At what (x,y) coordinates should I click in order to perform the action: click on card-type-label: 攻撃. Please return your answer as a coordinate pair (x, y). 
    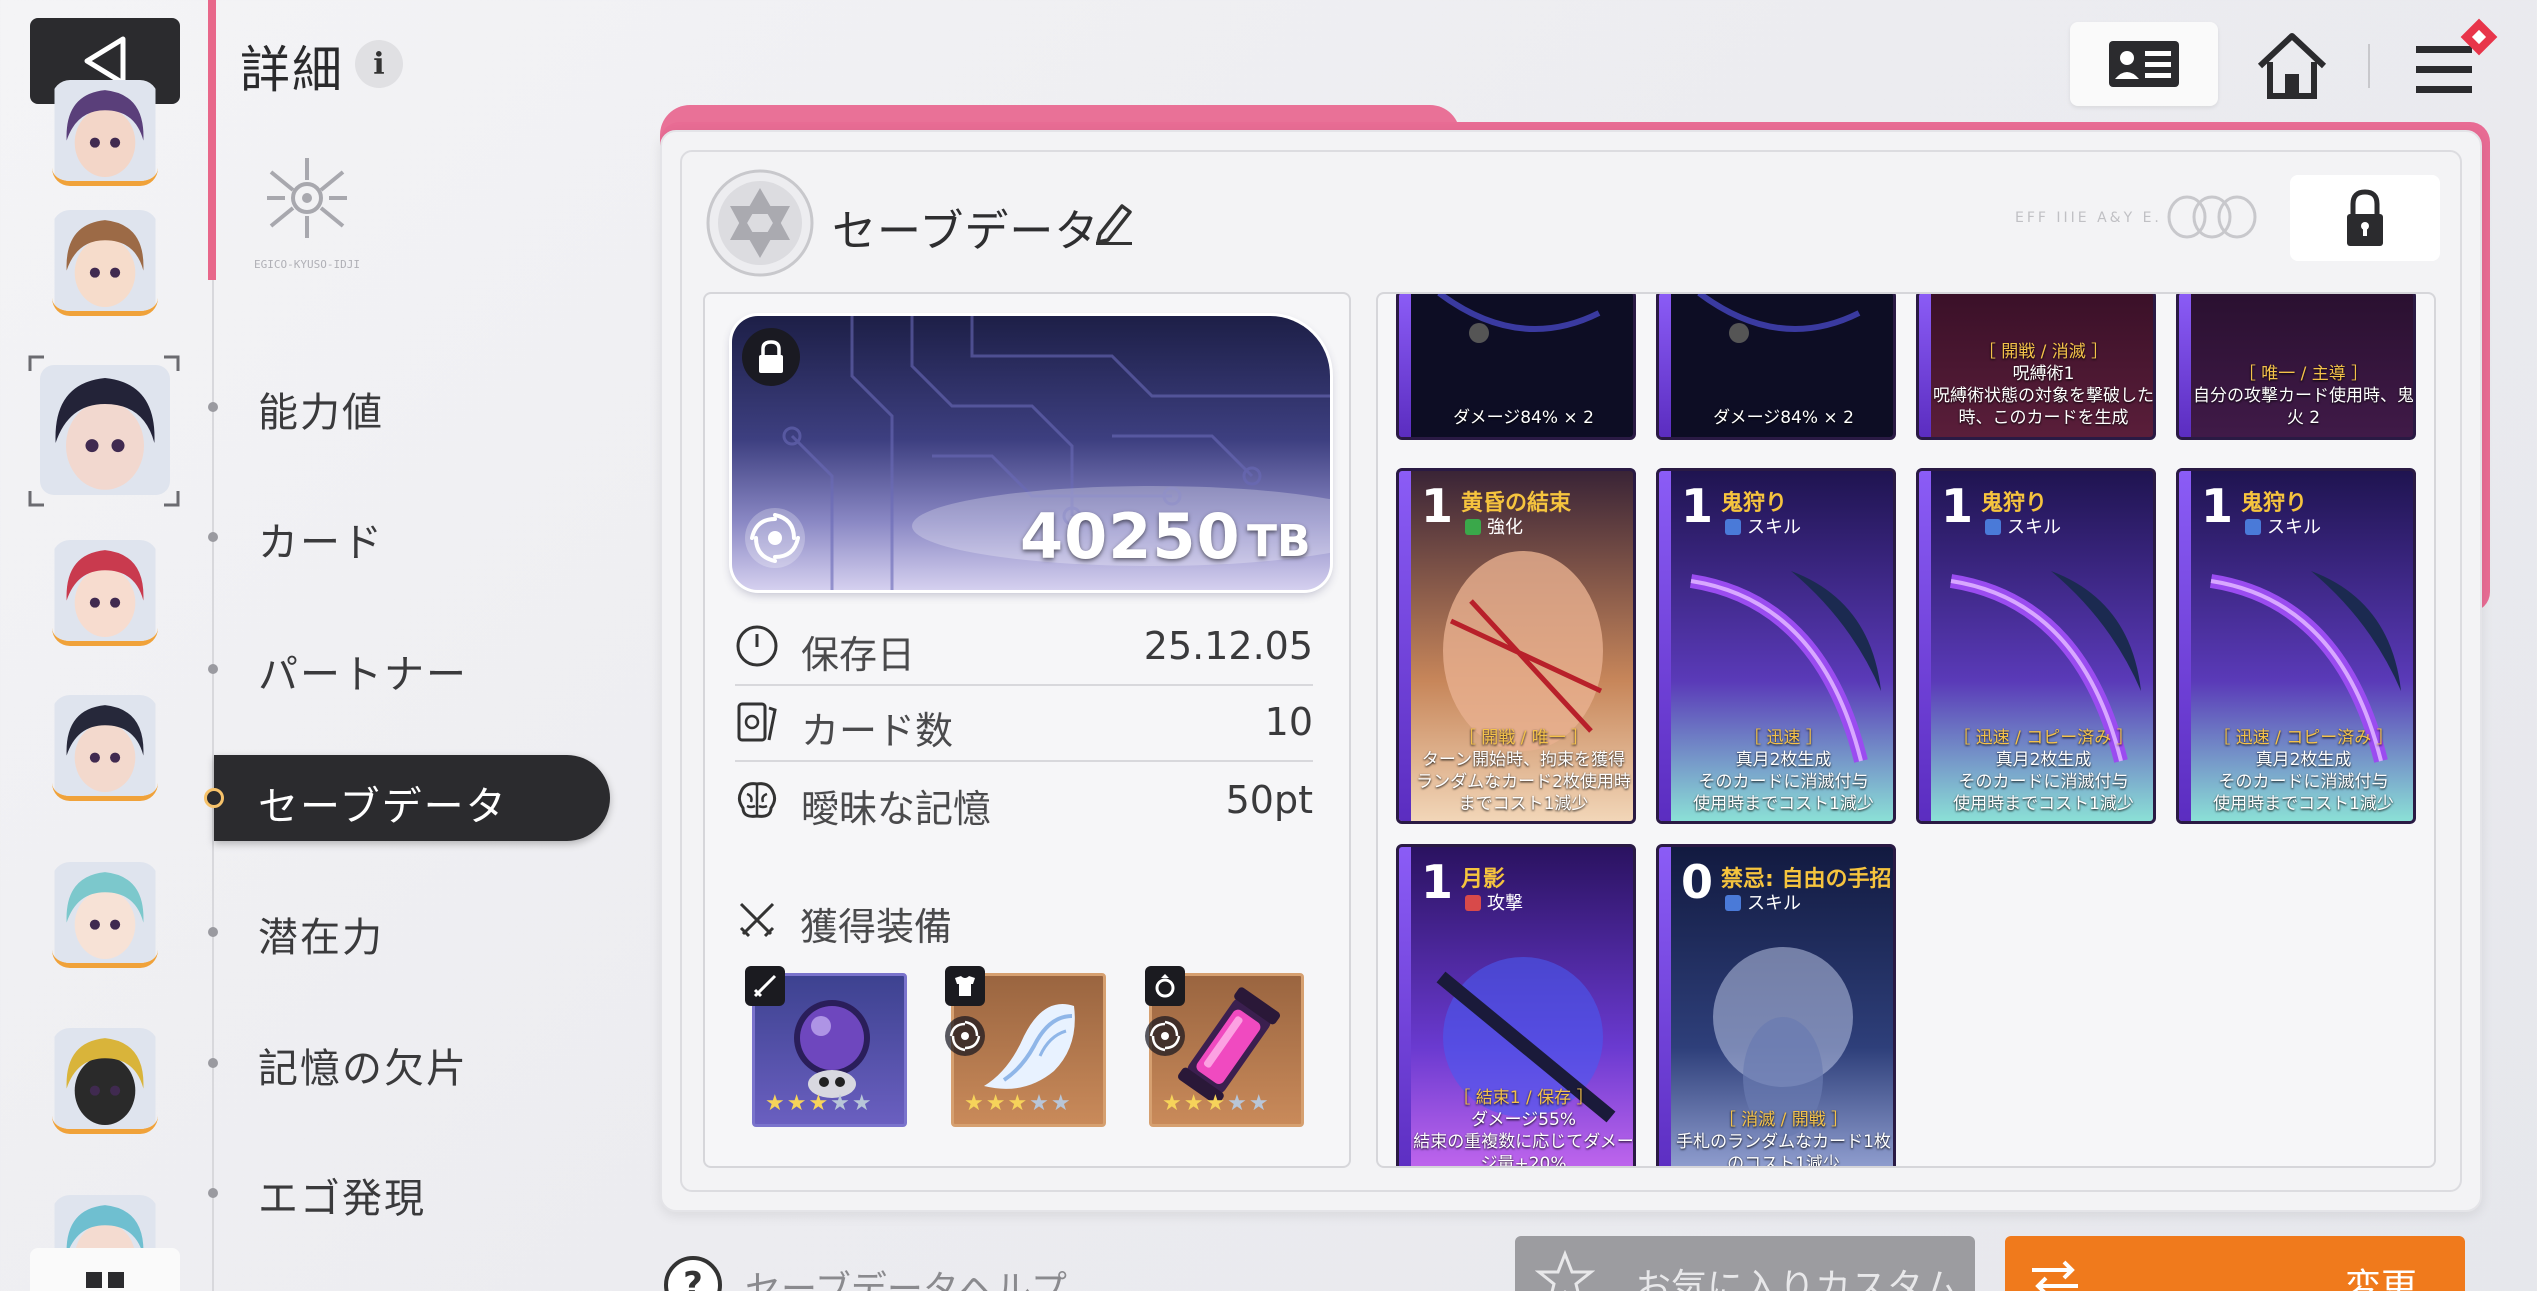
    Looking at the image, I should click on (1505, 903).